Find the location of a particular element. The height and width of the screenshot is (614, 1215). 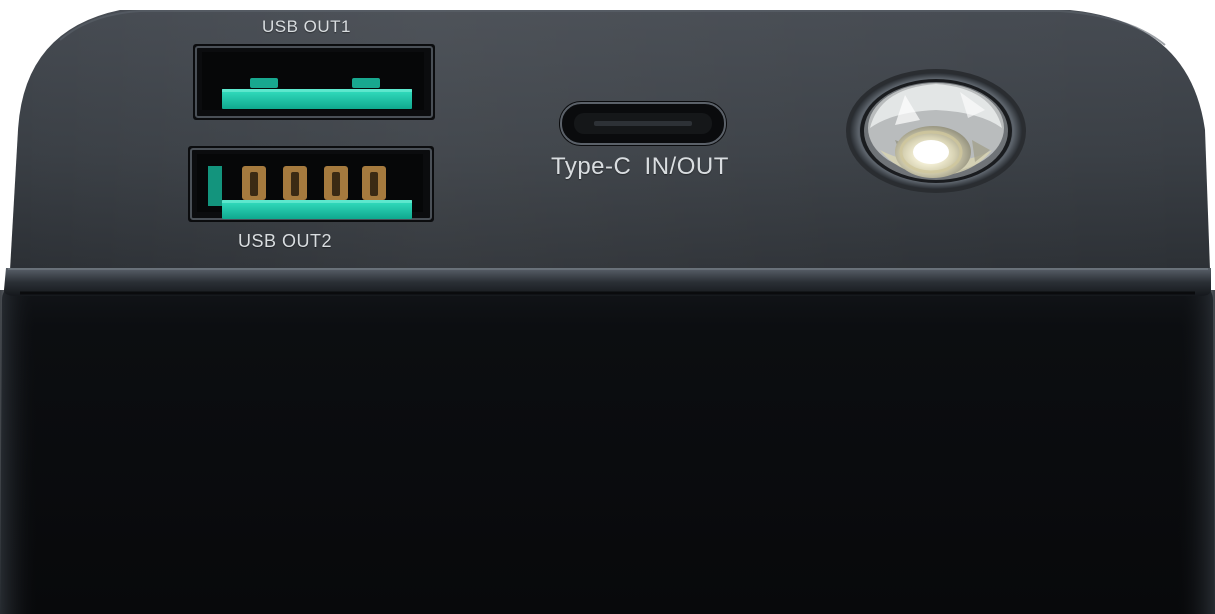

type-c-port-hotspot is located at coordinates (643, 123).